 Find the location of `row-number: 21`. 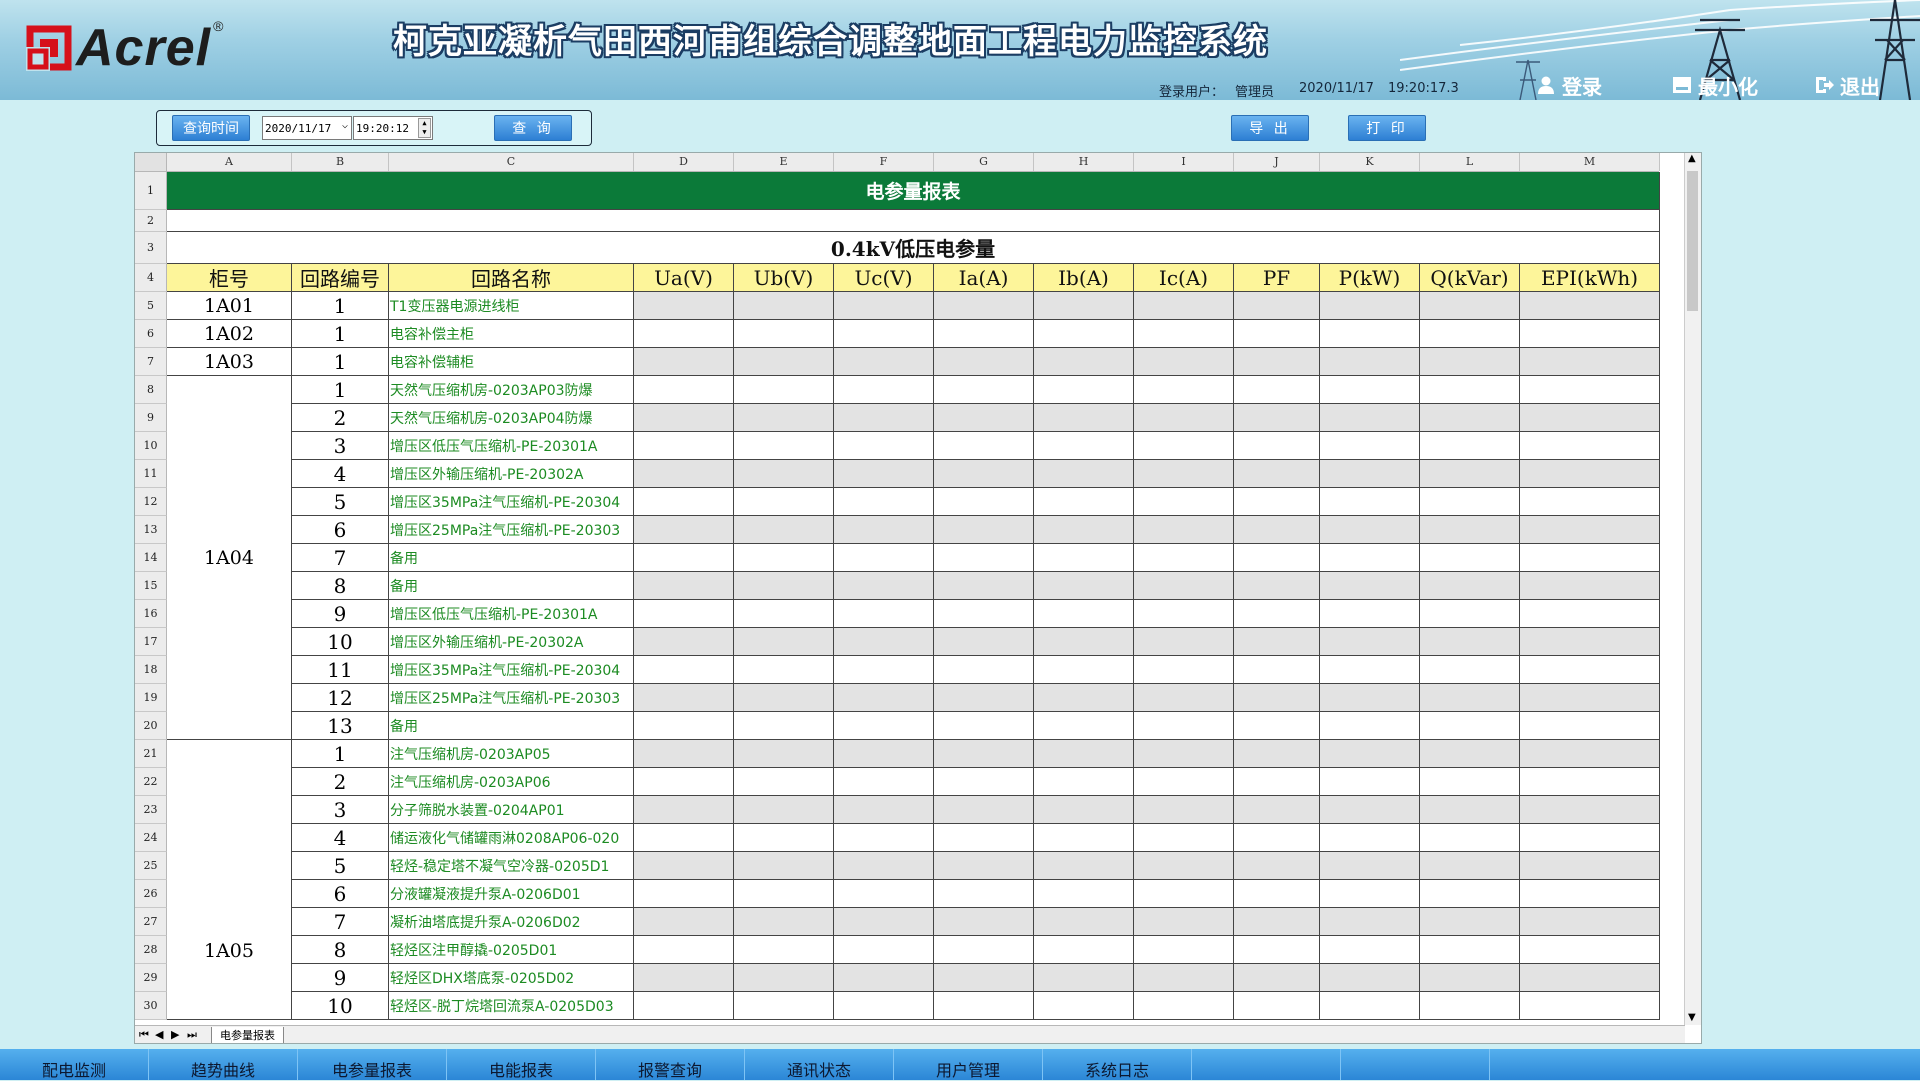

row-number: 21 is located at coordinates (151, 754).